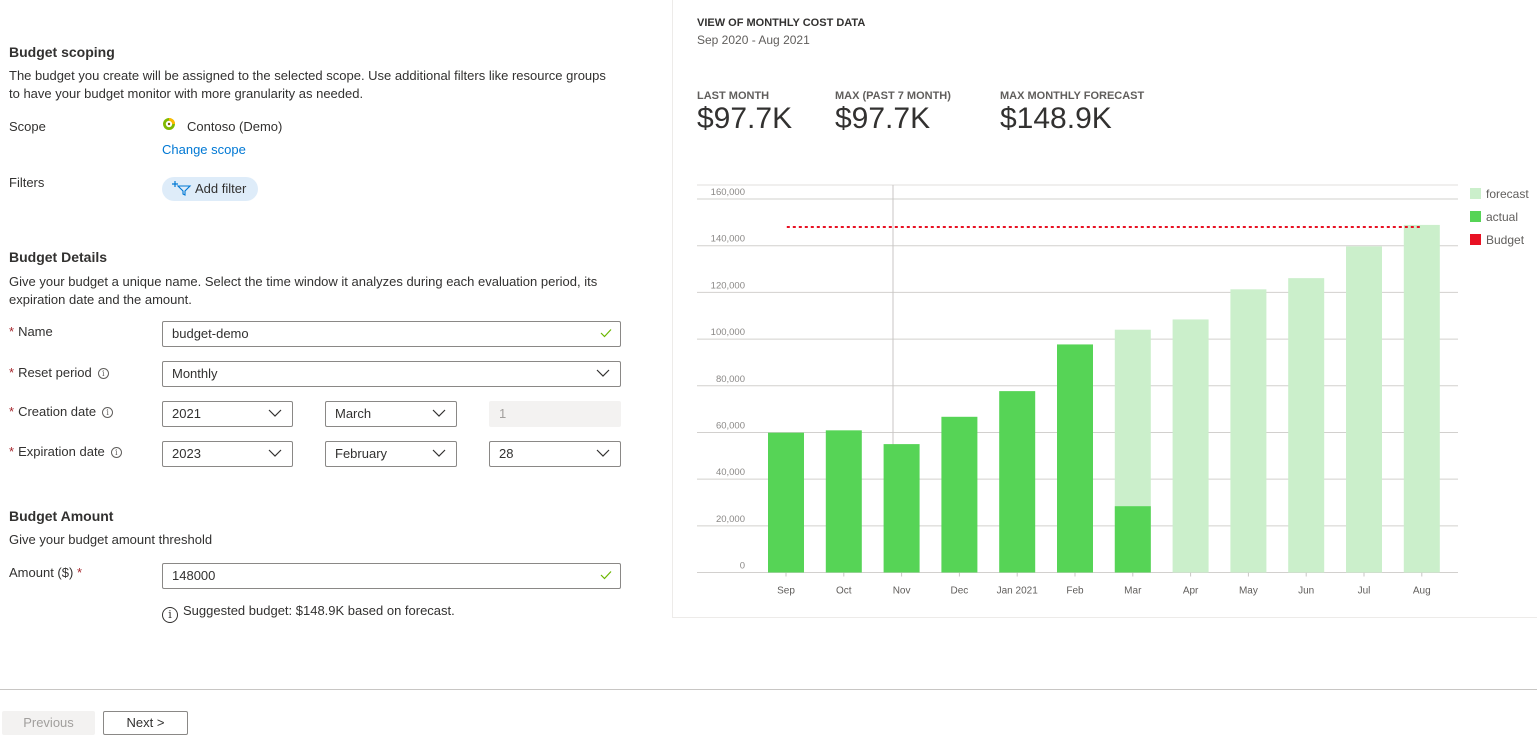  I want to click on expiration-day-value: 28, so click(506, 453).